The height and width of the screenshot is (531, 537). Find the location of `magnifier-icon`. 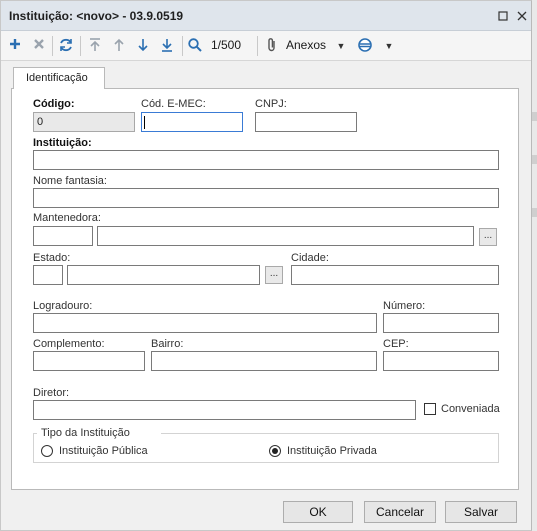

magnifier-icon is located at coordinates (195, 46).